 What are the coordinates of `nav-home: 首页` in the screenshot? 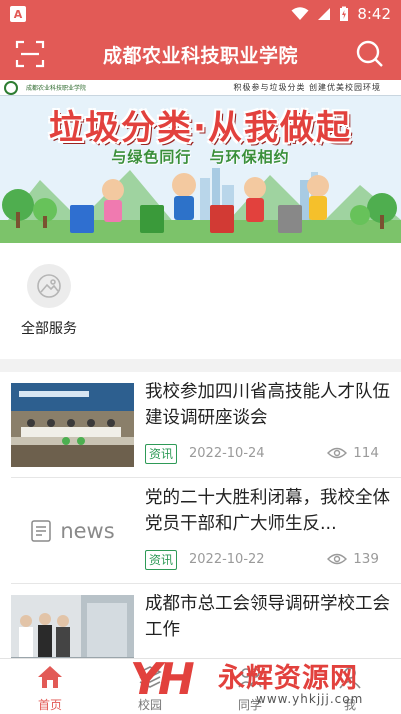 It's located at (50, 689).